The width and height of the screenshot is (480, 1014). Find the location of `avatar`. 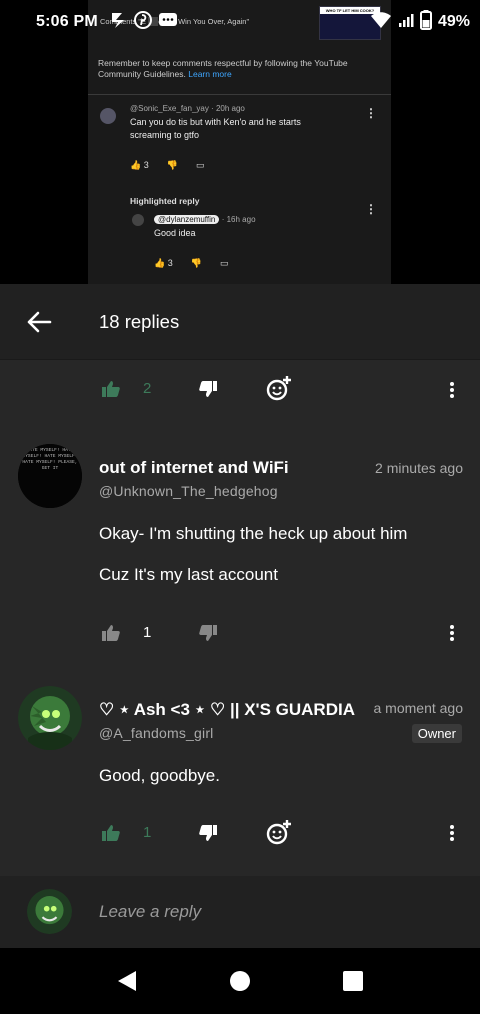

avatar is located at coordinates (50, 718).